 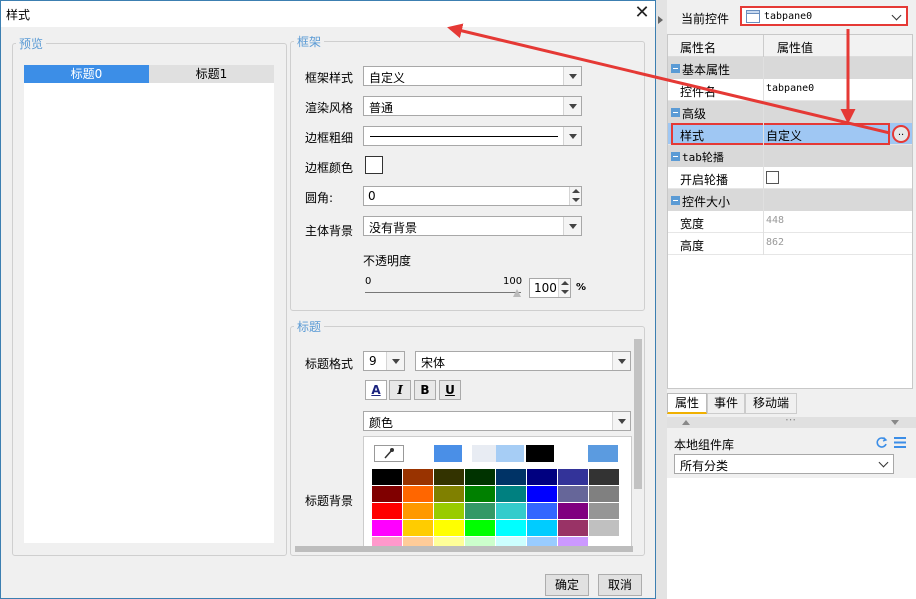 What do you see at coordinates (389, 453) in the screenshot?
I see `eyedropper-button` at bounding box center [389, 453].